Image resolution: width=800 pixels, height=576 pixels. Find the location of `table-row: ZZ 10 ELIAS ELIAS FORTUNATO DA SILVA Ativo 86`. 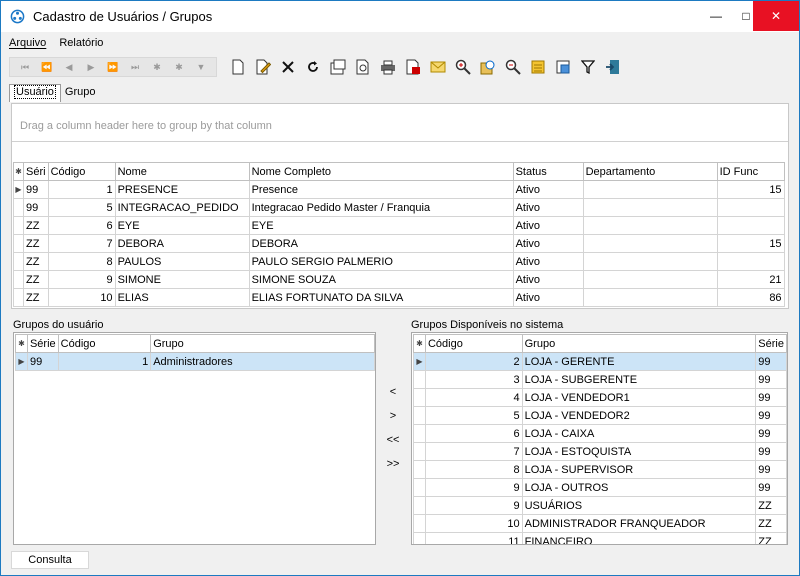

table-row: ZZ 10 ELIAS ELIAS FORTUNATO DA SILVA Ativo 86 is located at coordinates (399, 297).